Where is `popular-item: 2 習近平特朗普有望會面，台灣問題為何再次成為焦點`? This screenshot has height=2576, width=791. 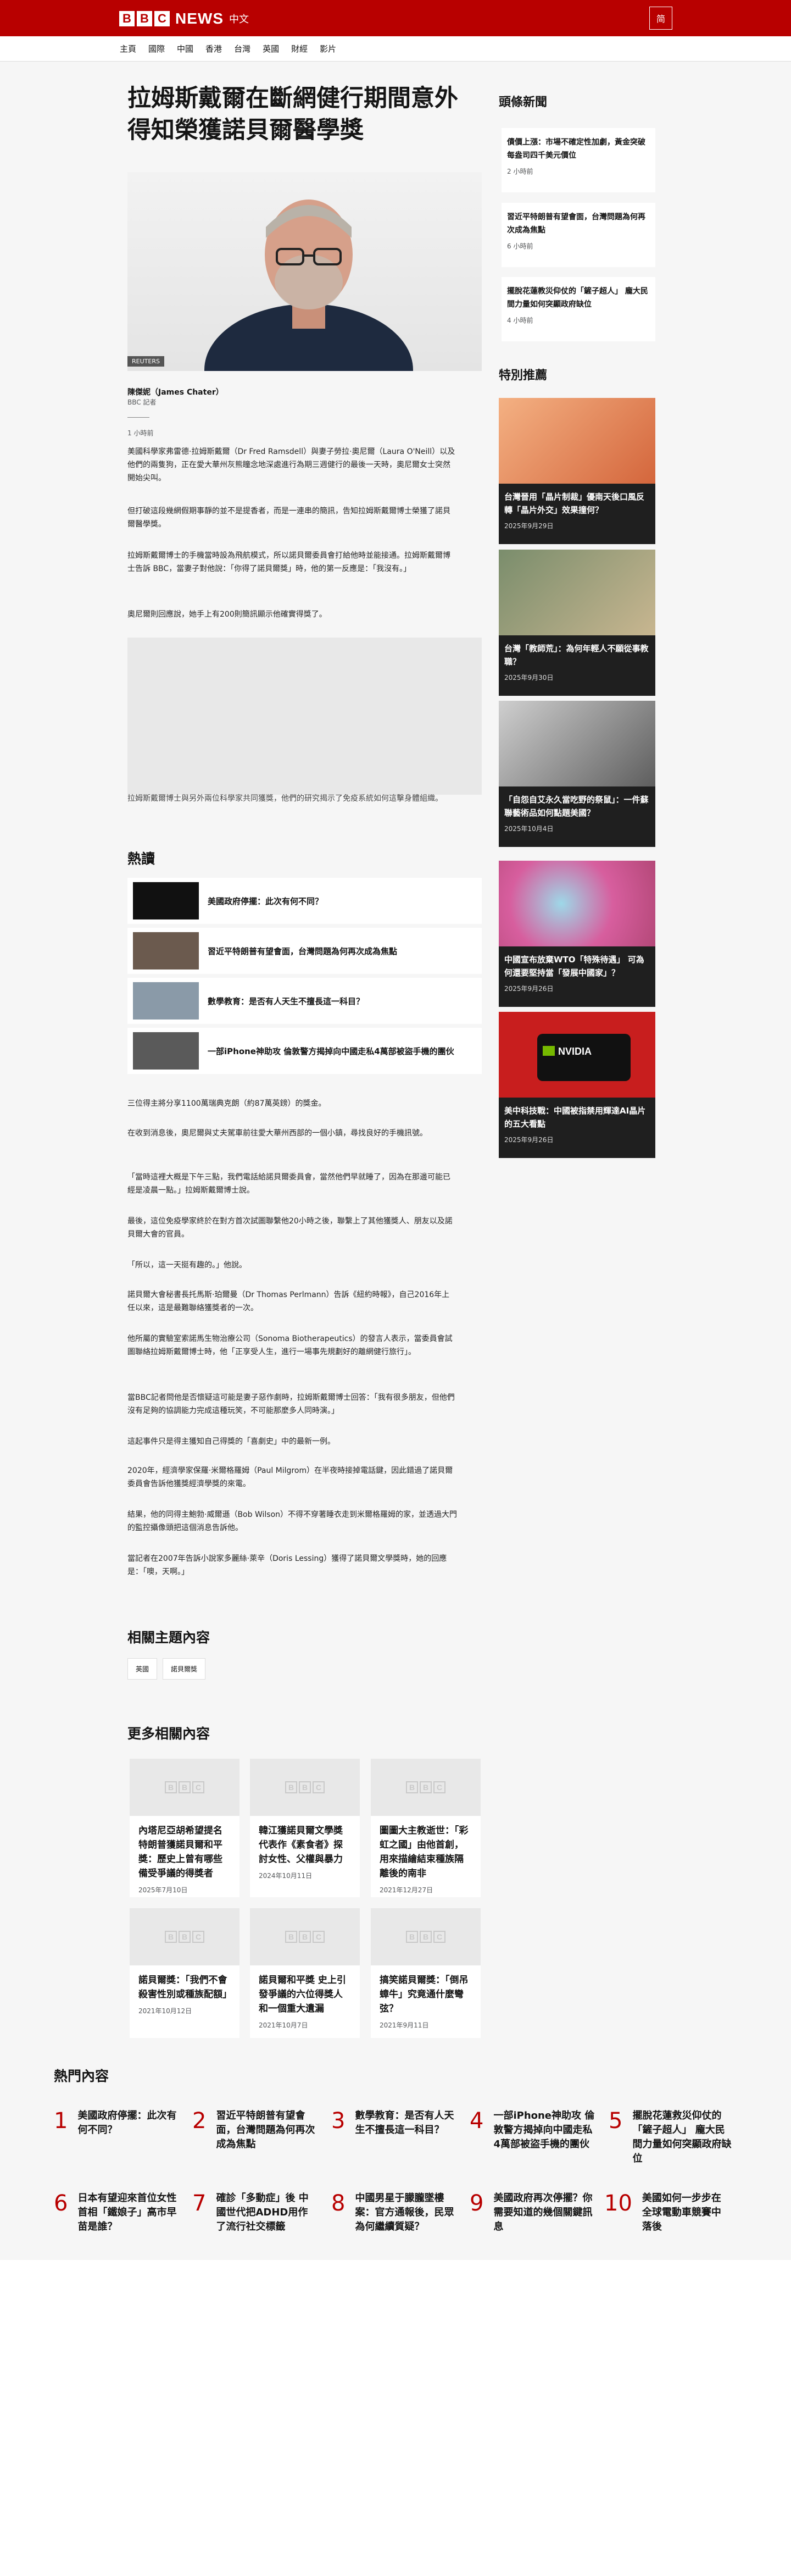 popular-item: 2 習近平特朗普有望會面，台灣問題為何再次成為焦點 is located at coordinates (255, 2130).